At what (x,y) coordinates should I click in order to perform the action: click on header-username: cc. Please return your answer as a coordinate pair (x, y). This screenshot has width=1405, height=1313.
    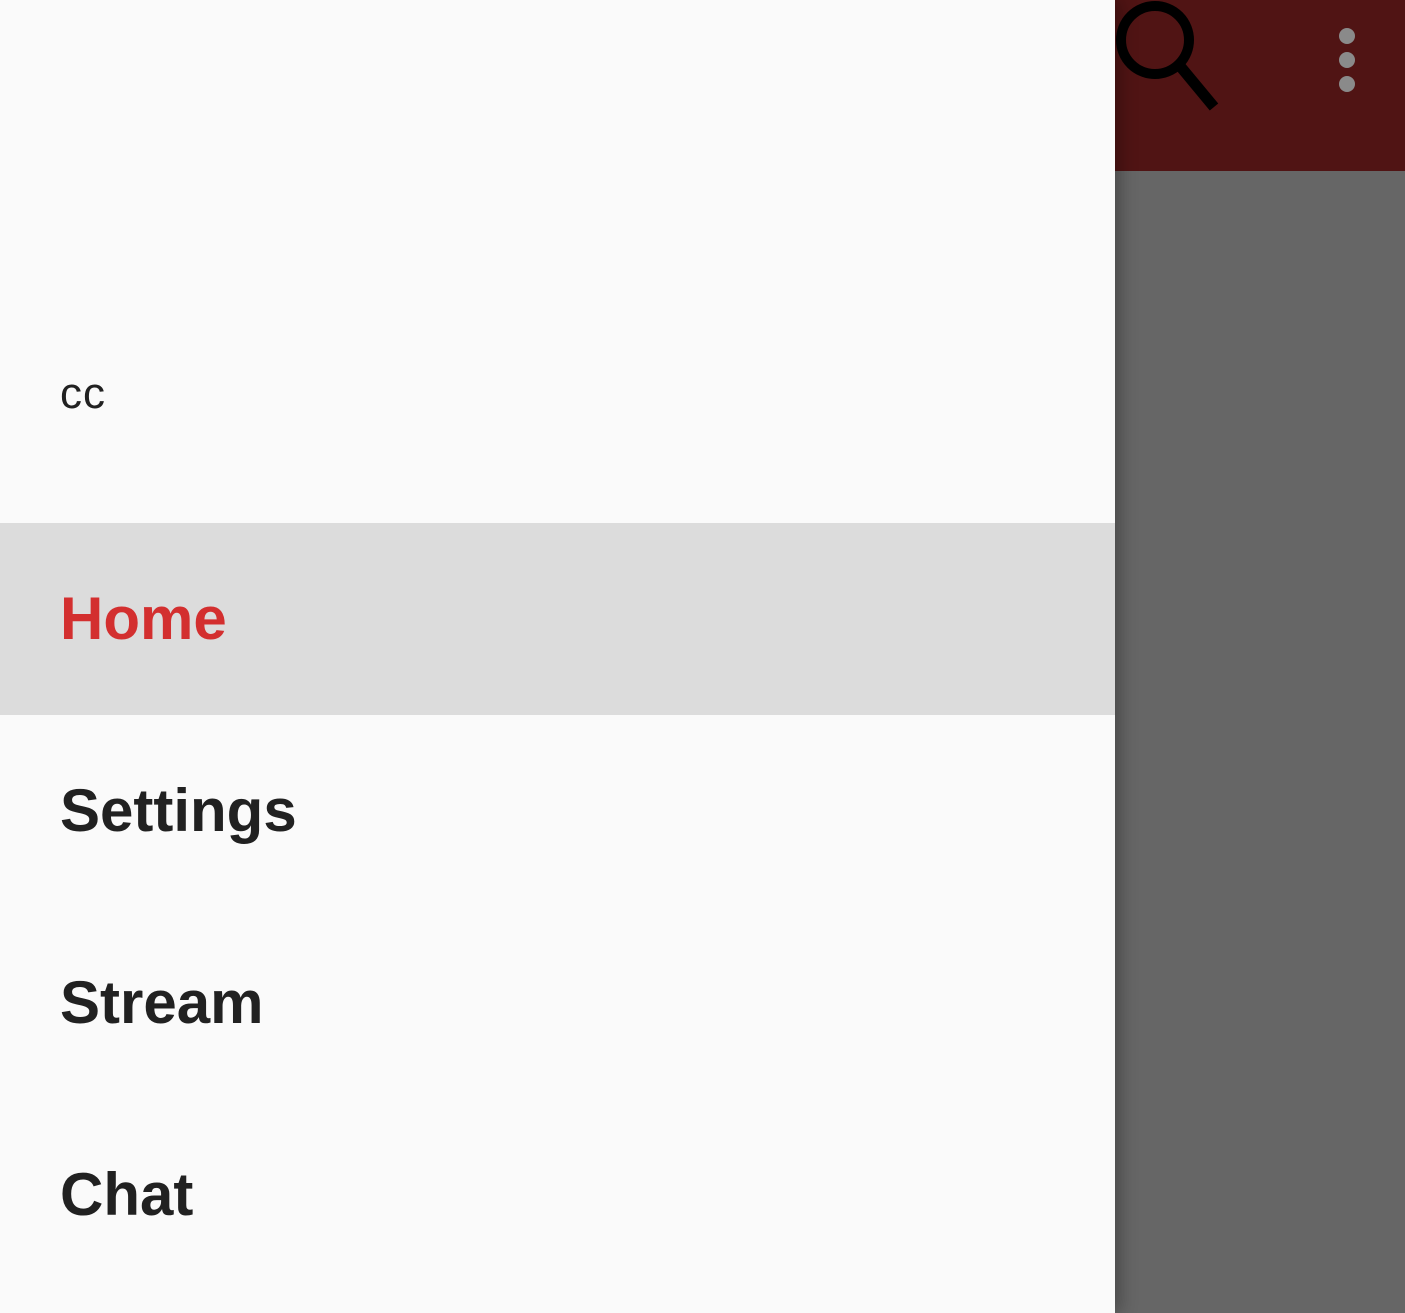
    Looking at the image, I should click on (83, 393).